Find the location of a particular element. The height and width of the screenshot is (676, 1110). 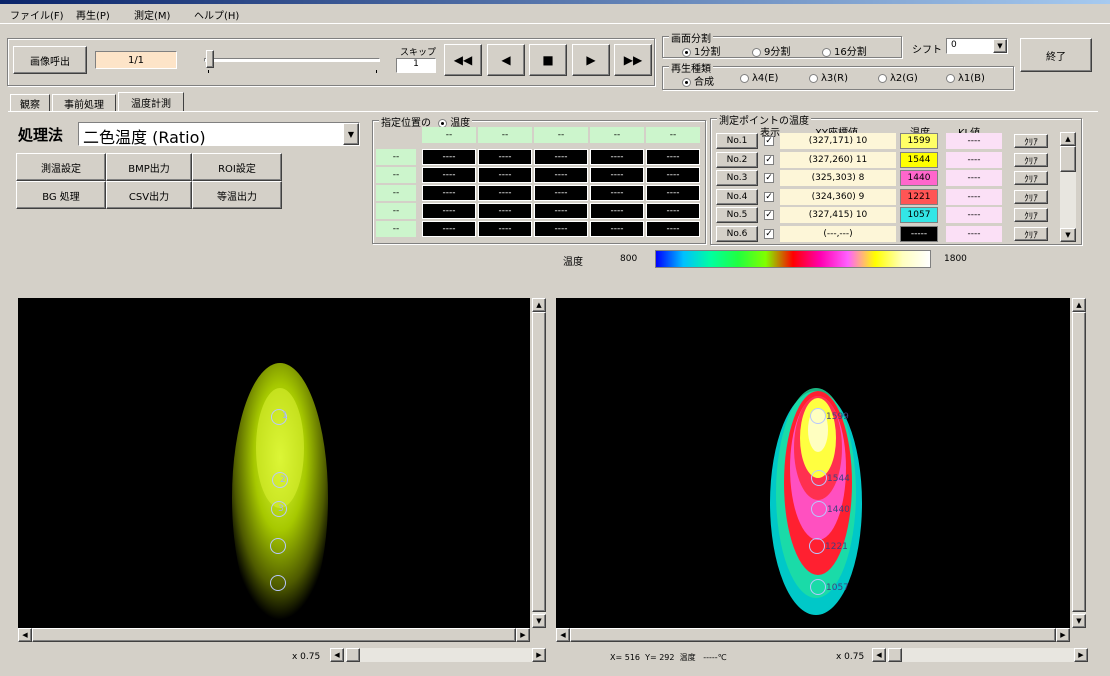

isotherm-output-button: 等温出力 is located at coordinates (237, 195).